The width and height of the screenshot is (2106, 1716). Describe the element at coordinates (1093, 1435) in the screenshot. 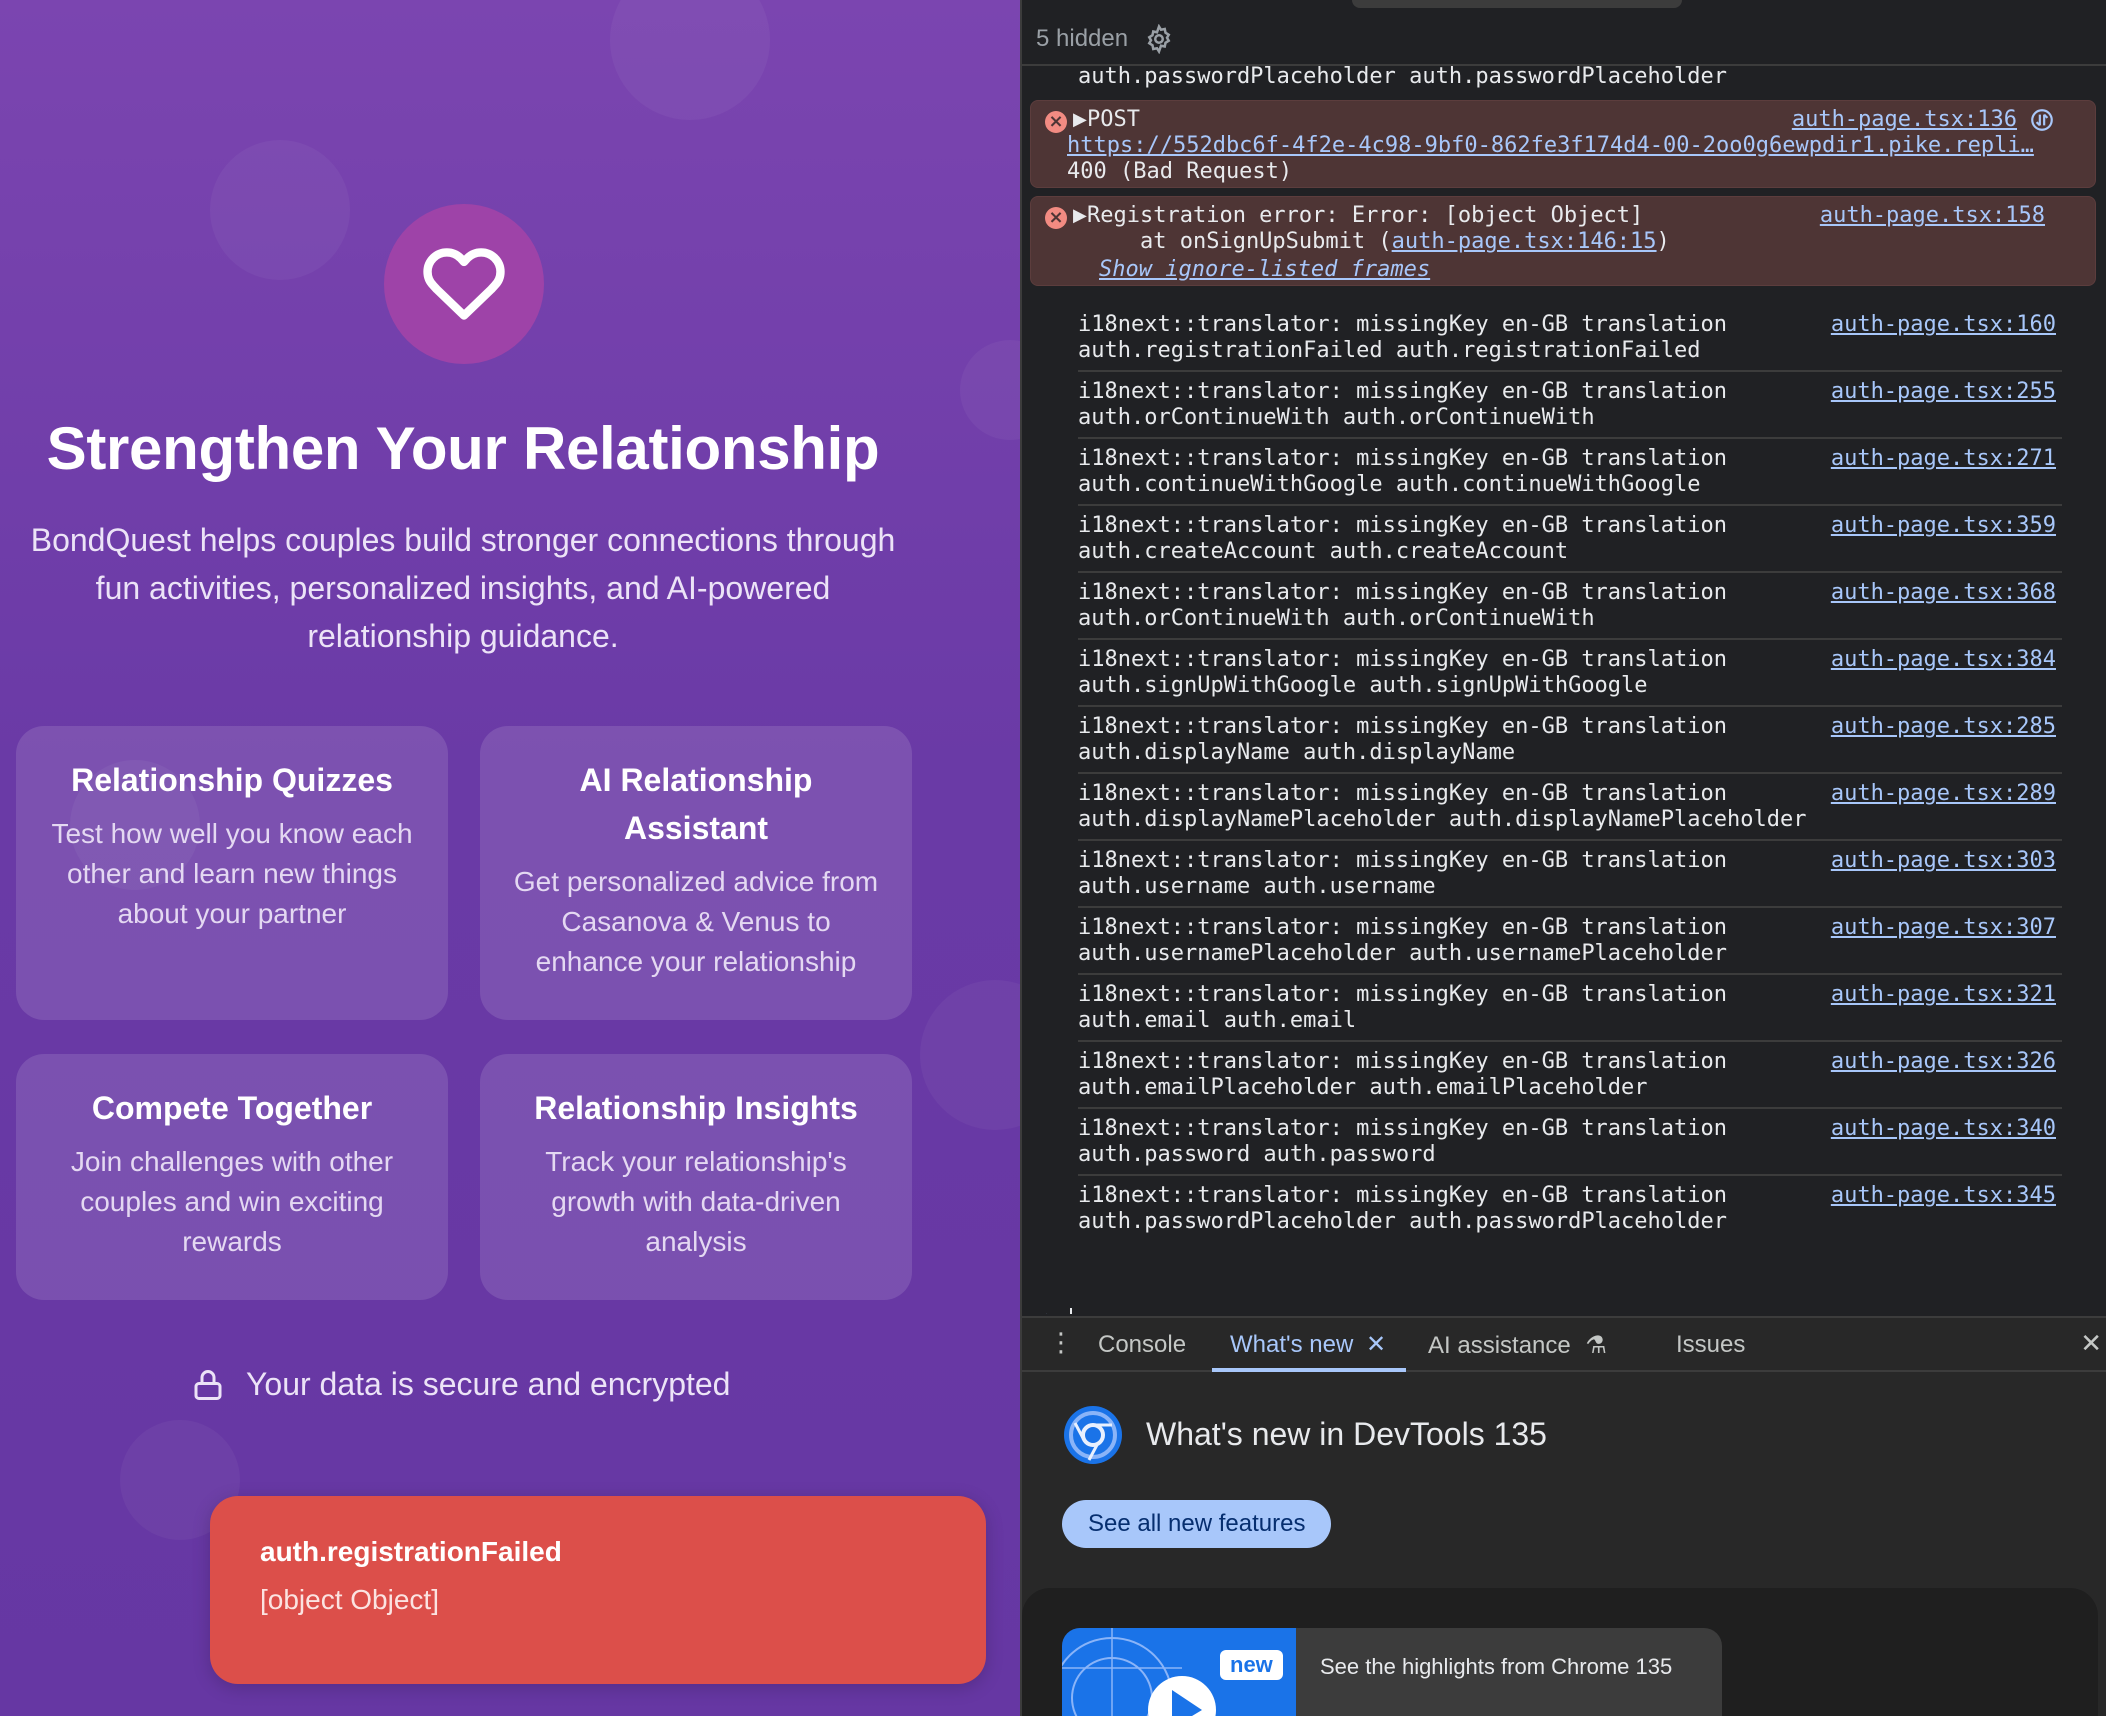

I see `chrome-devtools-logo-icon` at that location.